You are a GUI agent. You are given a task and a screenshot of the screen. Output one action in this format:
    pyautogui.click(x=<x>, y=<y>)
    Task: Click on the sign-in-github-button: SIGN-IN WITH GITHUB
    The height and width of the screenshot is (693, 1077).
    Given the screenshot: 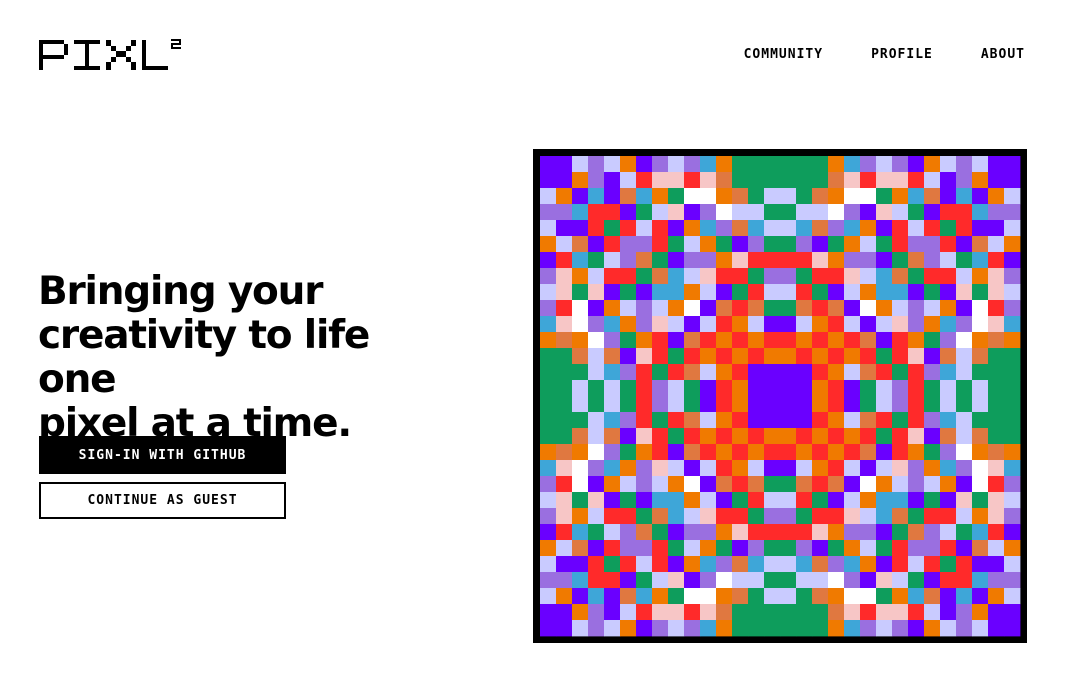 What is the action you would take?
    pyautogui.click(x=162, y=455)
    